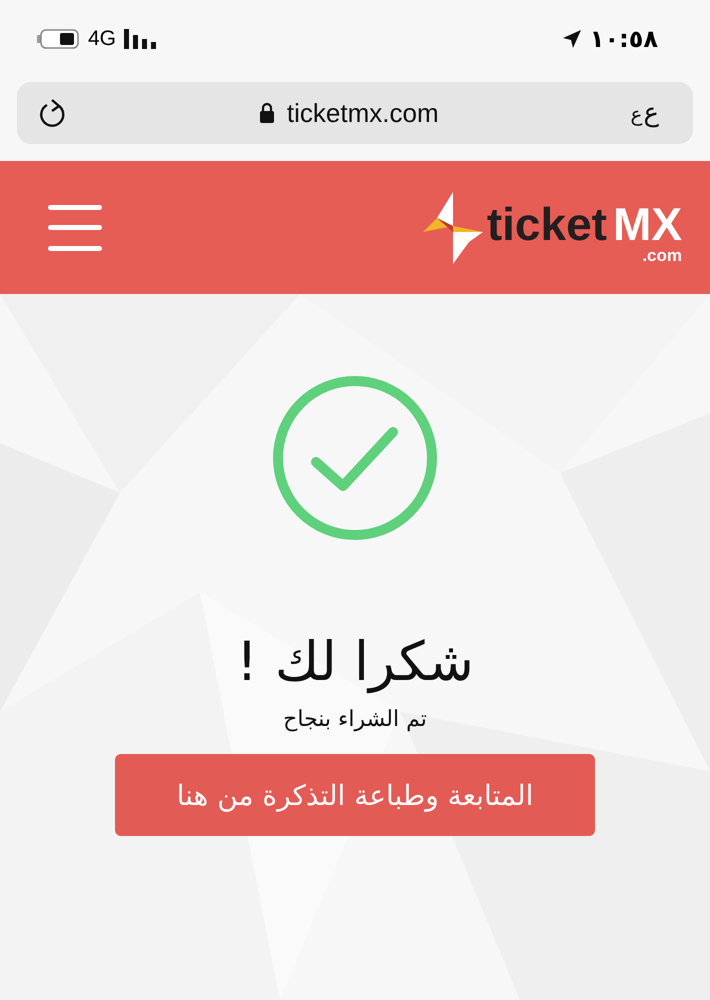  What do you see at coordinates (662, 255) in the screenshot?
I see `logo-domain: .com` at bounding box center [662, 255].